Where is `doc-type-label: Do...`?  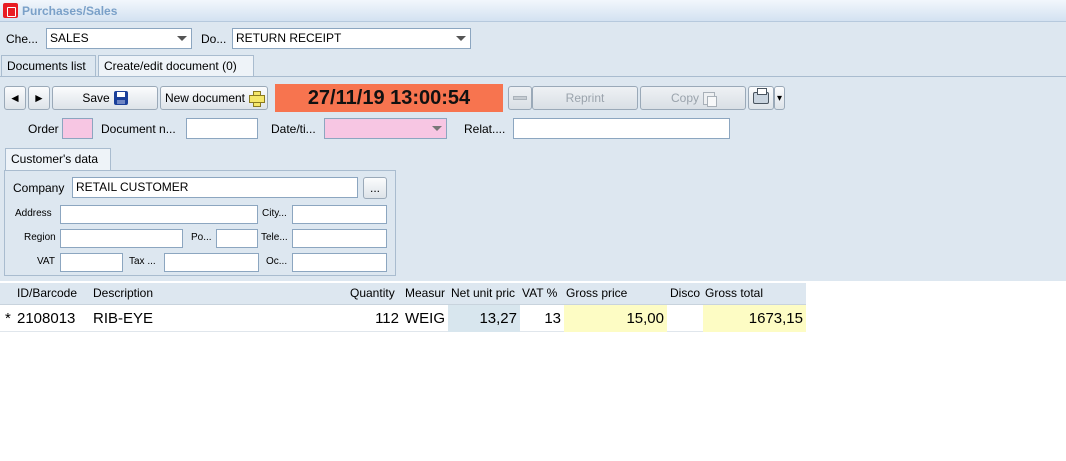
doc-type-label: Do... is located at coordinates (214, 39).